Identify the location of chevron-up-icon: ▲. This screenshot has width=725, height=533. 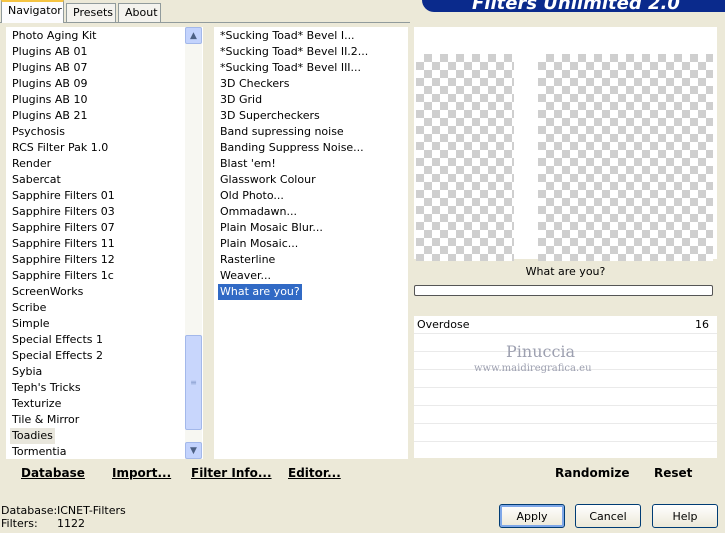
(193, 35).